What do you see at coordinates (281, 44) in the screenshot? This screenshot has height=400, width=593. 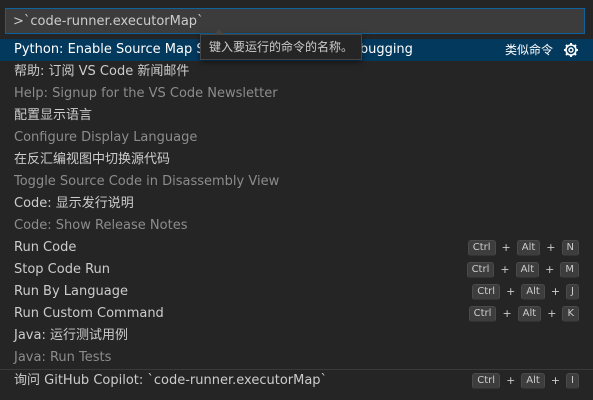 I see `input-hint-tooltip: 键入要运行的命令的名称。` at bounding box center [281, 44].